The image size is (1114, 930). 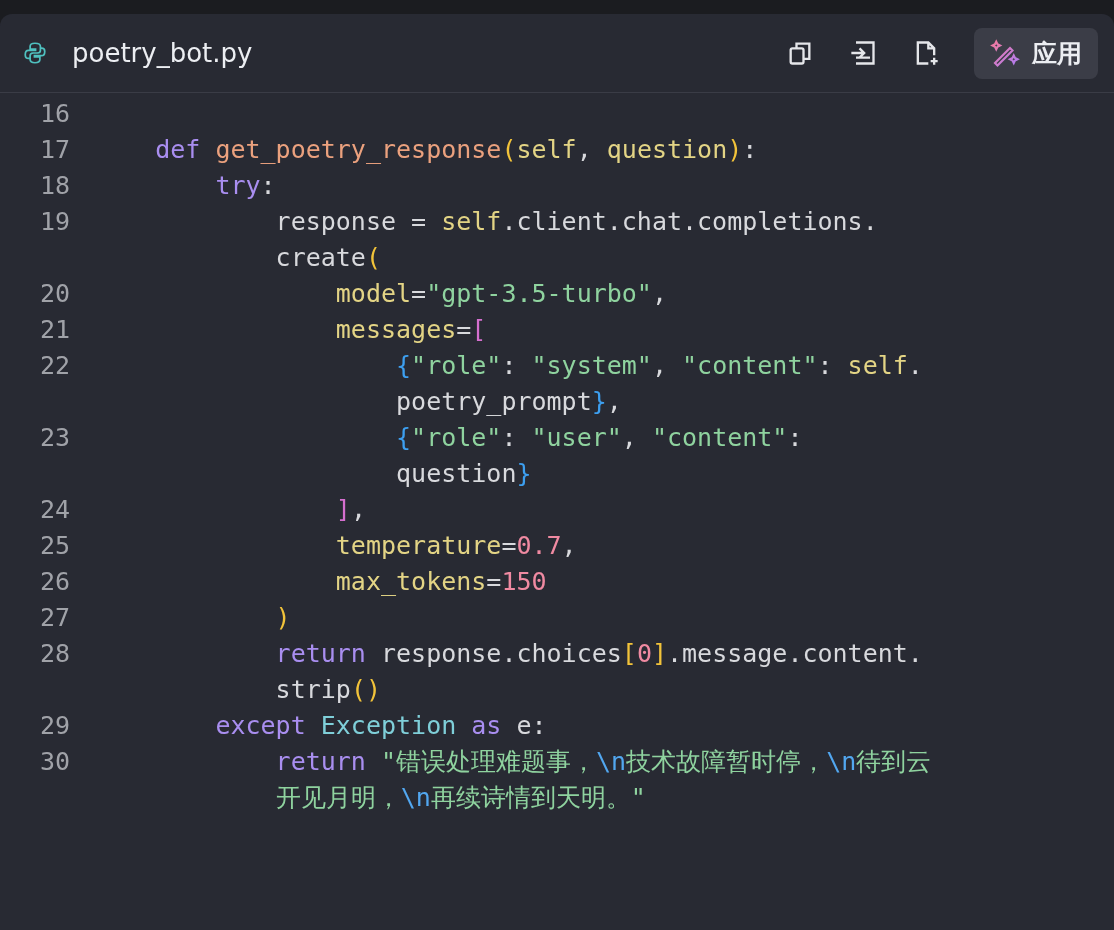 What do you see at coordinates (440, 581) in the screenshot?
I see `code-line: max_tokens=150` at bounding box center [440, 581].